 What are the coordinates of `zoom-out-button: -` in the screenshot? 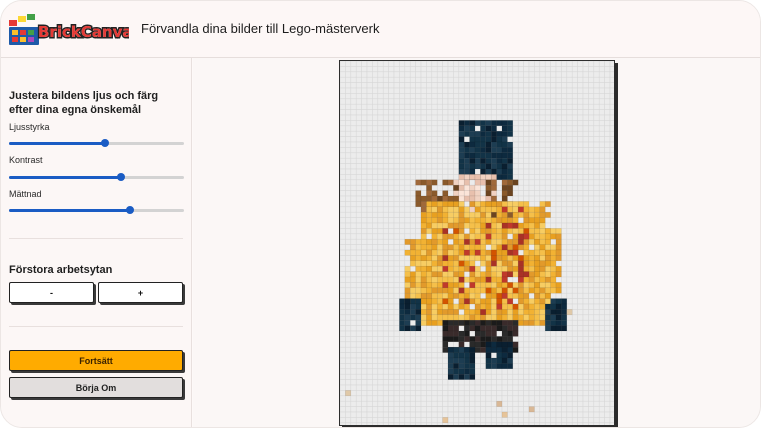 It's located at (51, 292).